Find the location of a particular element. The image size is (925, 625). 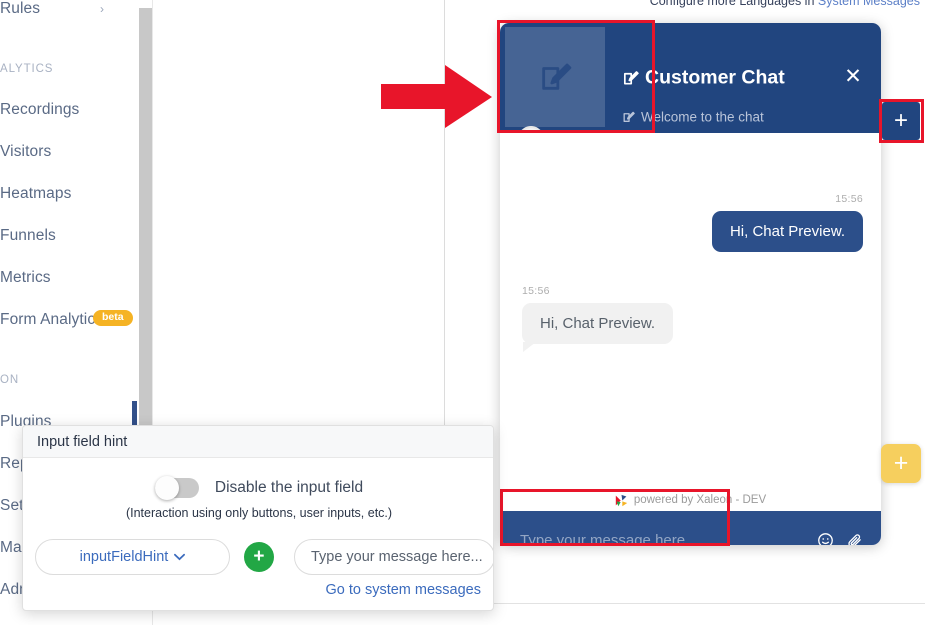

attachment-icon is located at coordinates (854, 539).